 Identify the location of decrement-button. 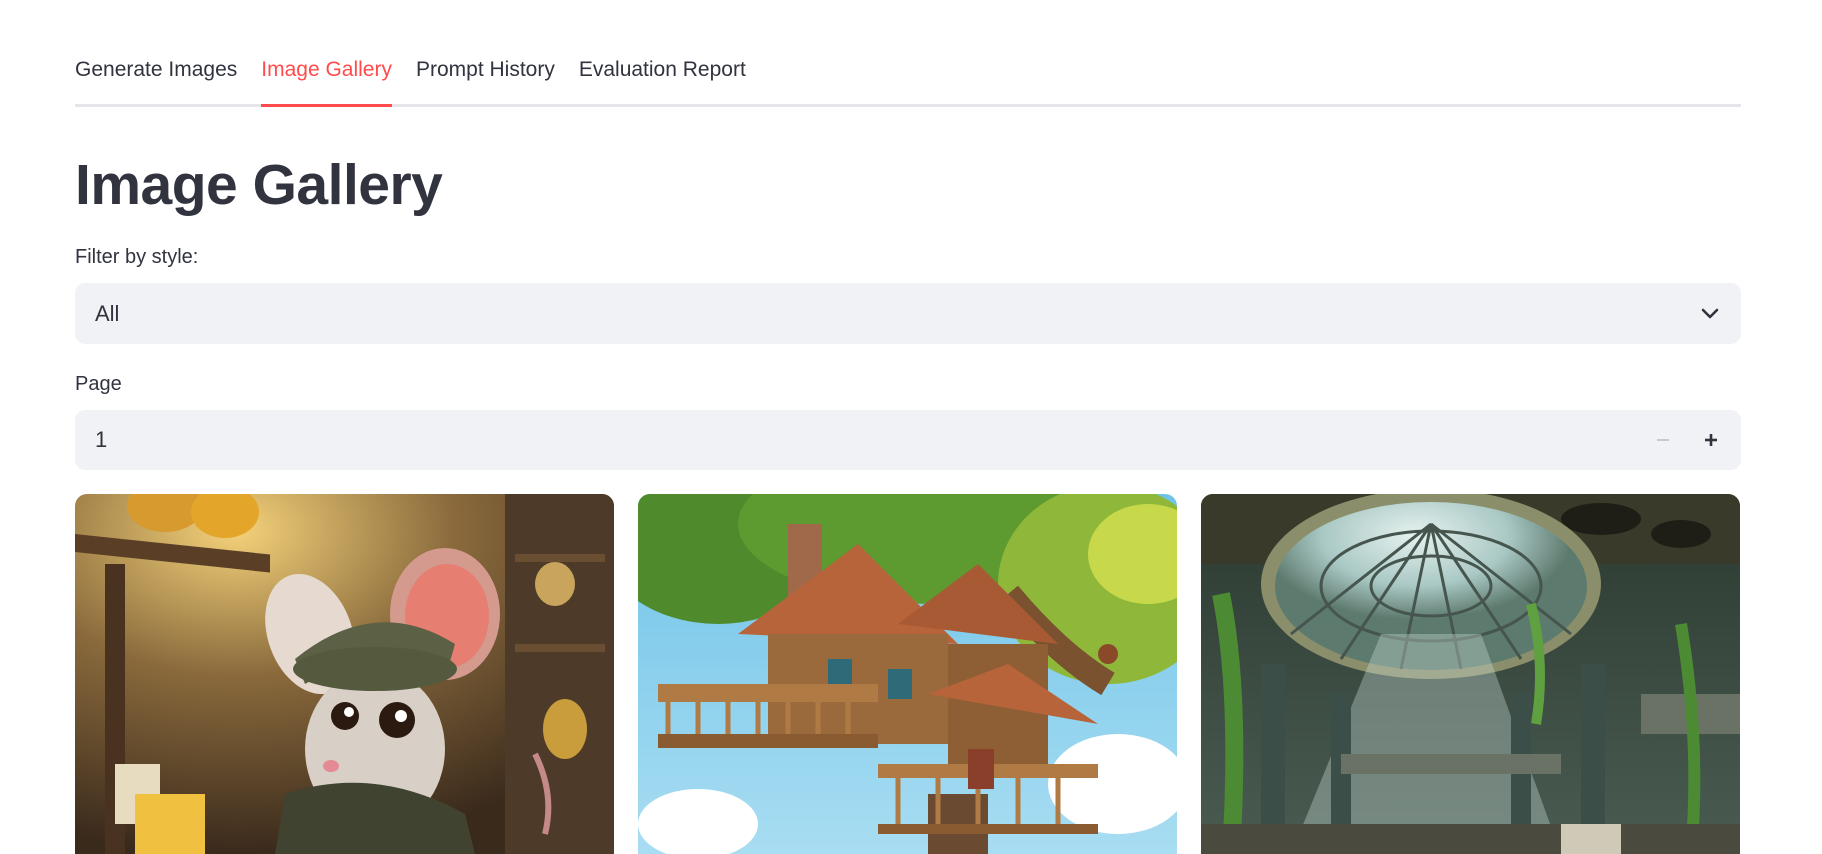
(1663, 440).